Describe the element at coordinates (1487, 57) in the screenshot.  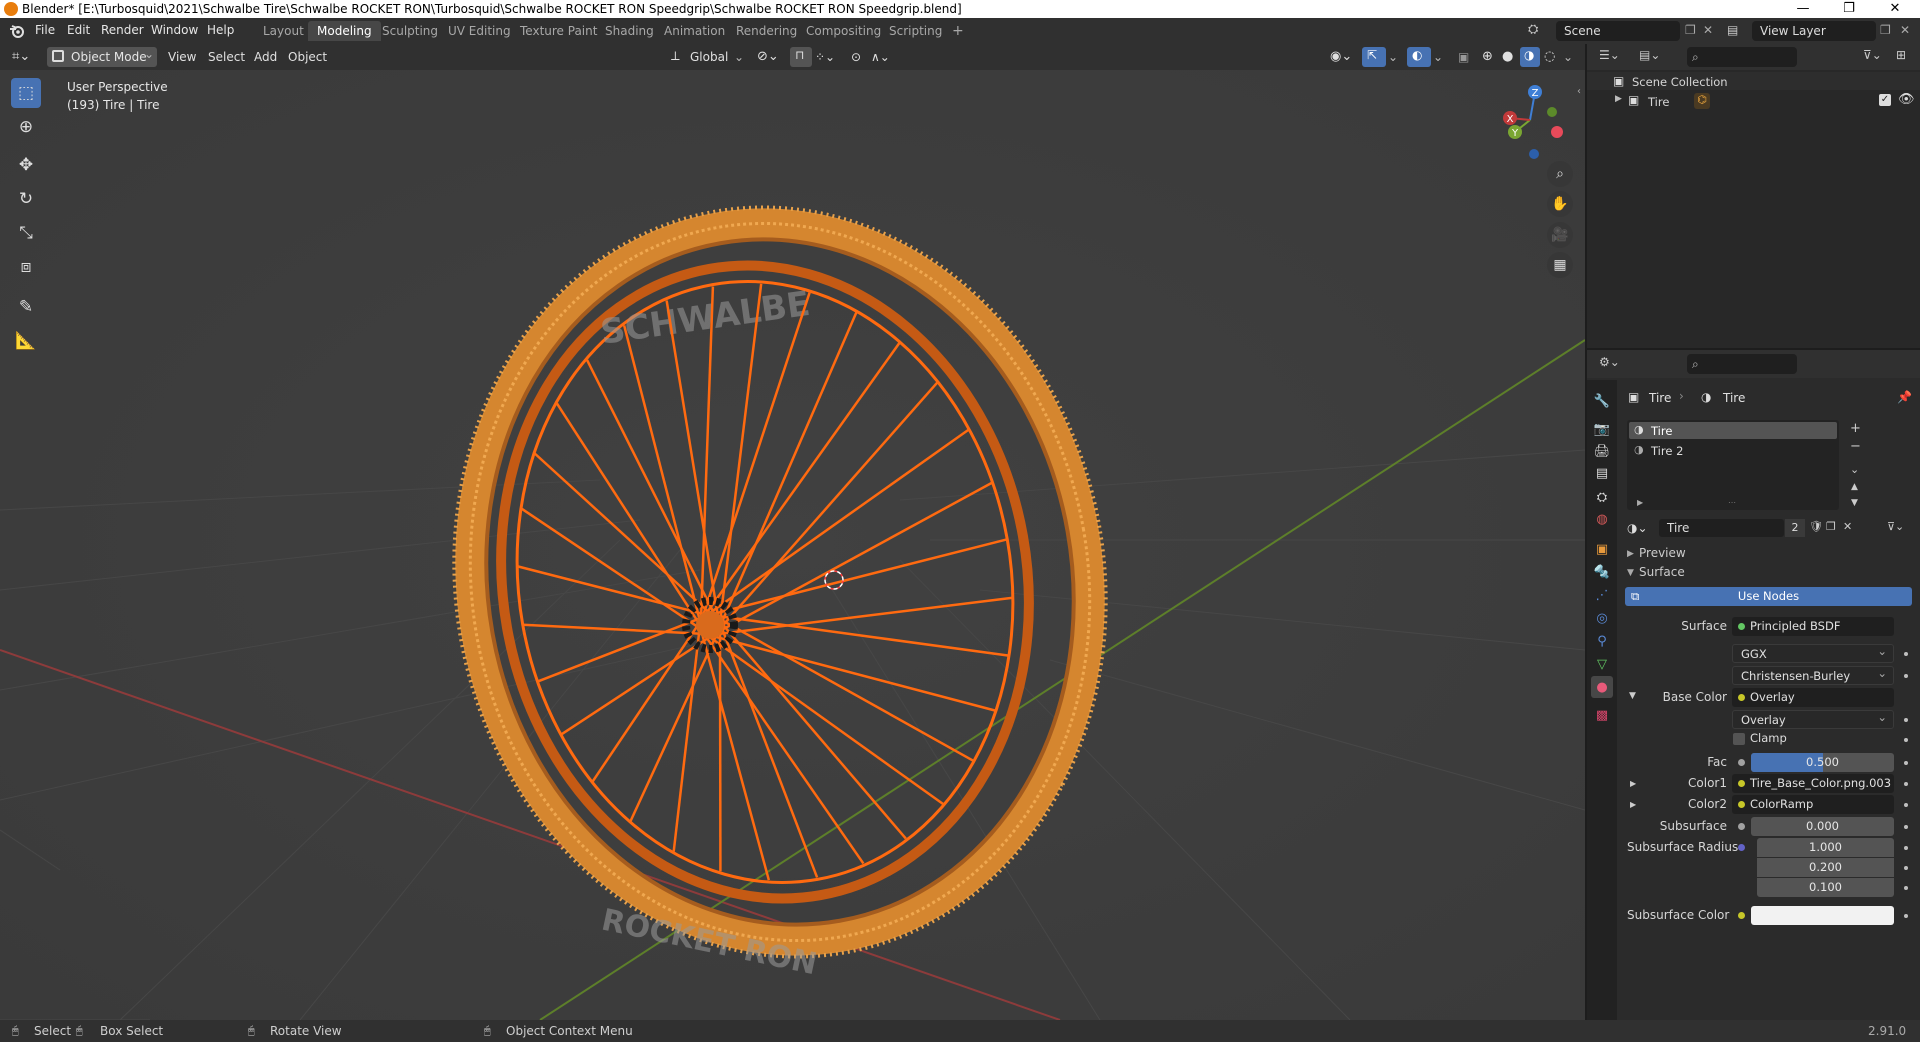
I see `wireframe-shading-icon: ⊕` at that location.